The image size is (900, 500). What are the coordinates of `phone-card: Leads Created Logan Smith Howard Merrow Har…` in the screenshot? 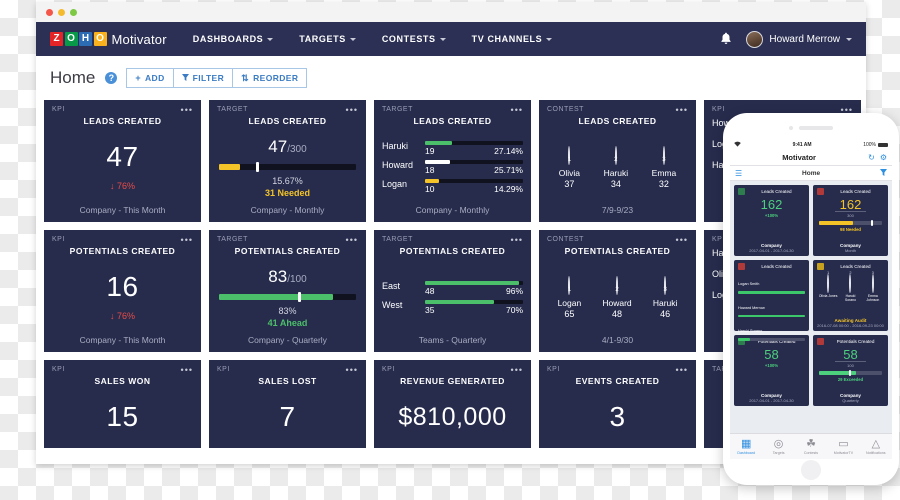 It's located at (771, 306).